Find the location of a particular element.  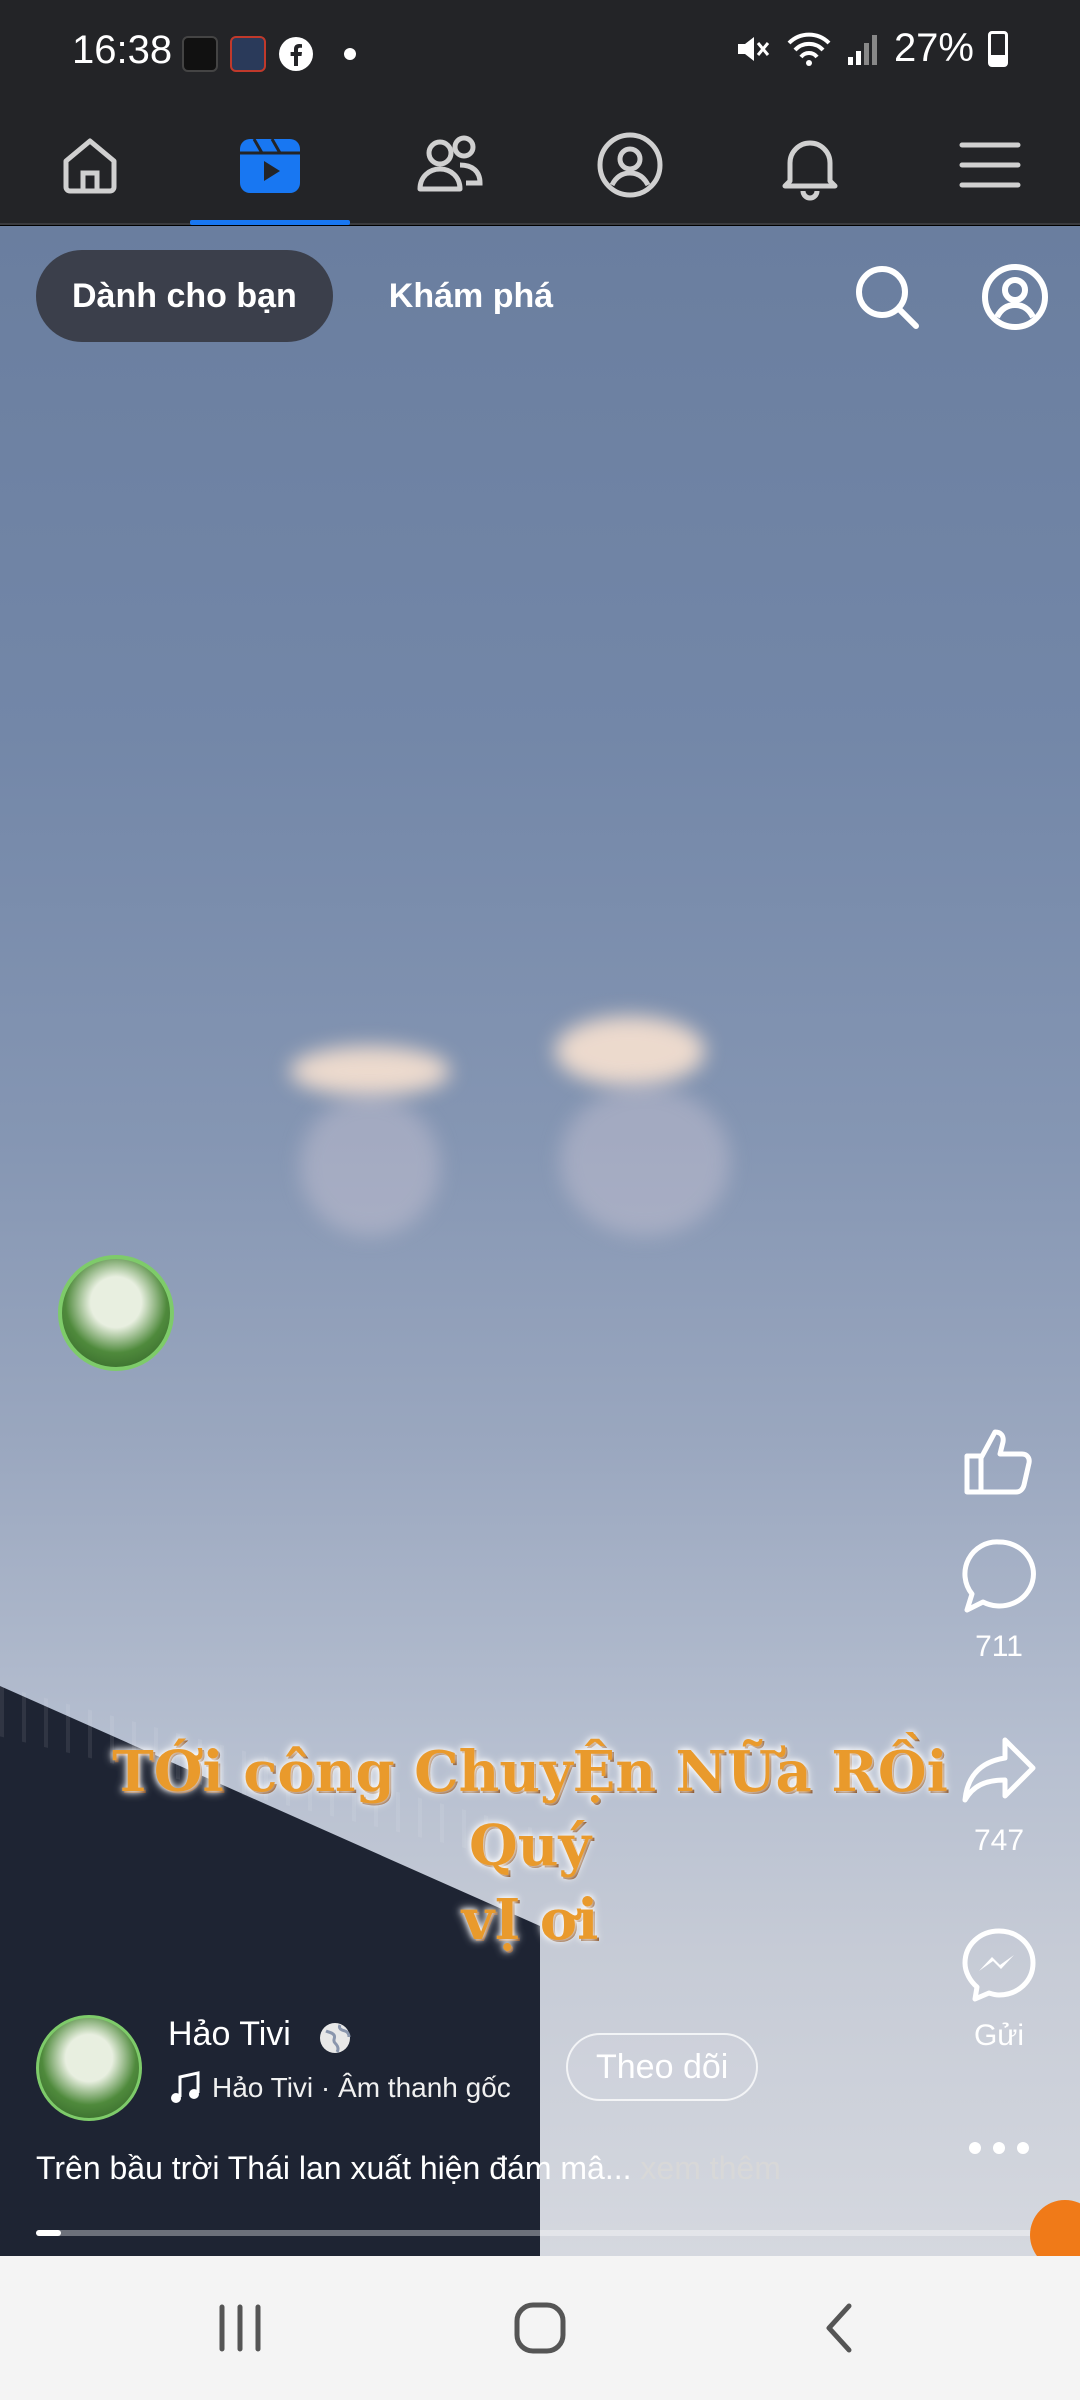

feed-tabs: Dành cho bạn Khám phá is located at coordinates (312, 296).